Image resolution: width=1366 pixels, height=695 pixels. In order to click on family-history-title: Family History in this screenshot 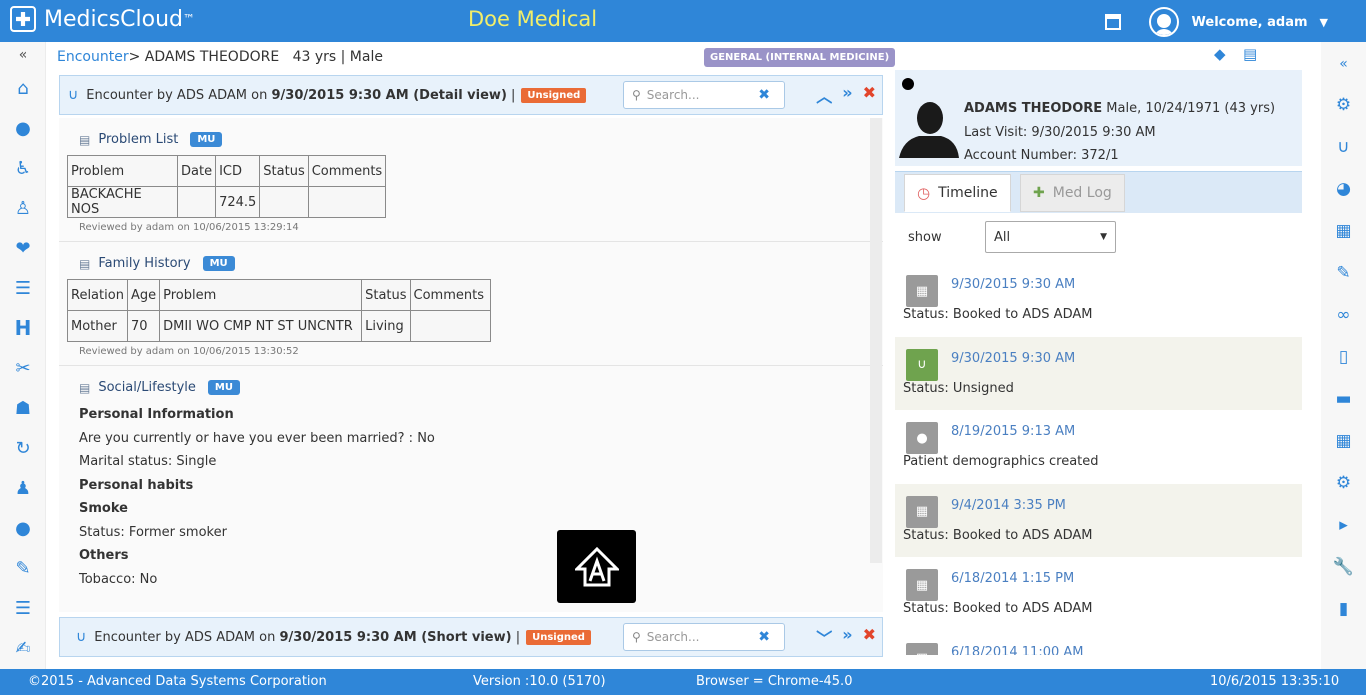, I will do `click(144, 263)`.